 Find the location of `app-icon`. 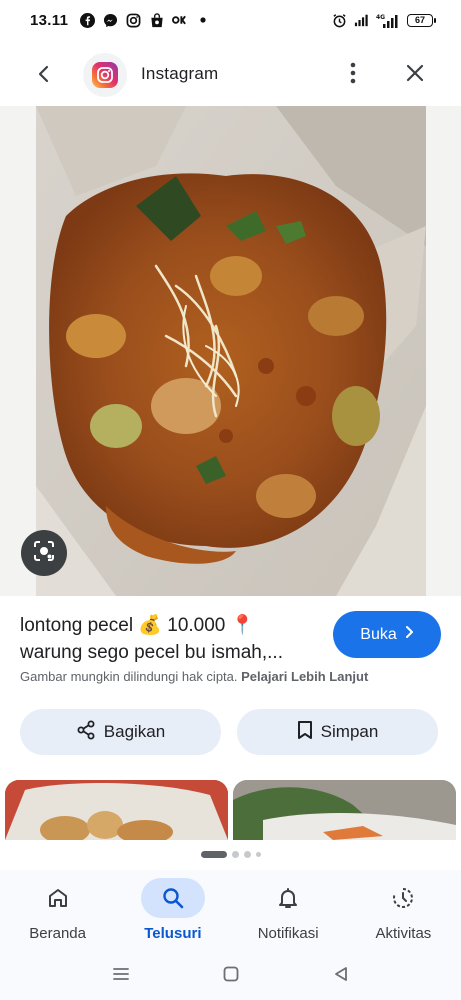

app-icon is located at coordinates (179, 20).